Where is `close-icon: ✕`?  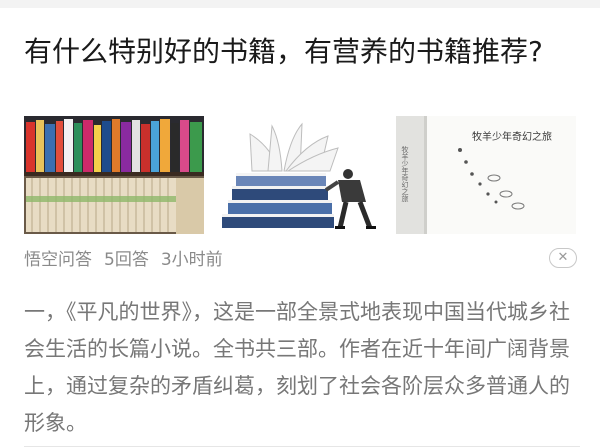 close-icon: ✕ is located at coordinates (563, 257).